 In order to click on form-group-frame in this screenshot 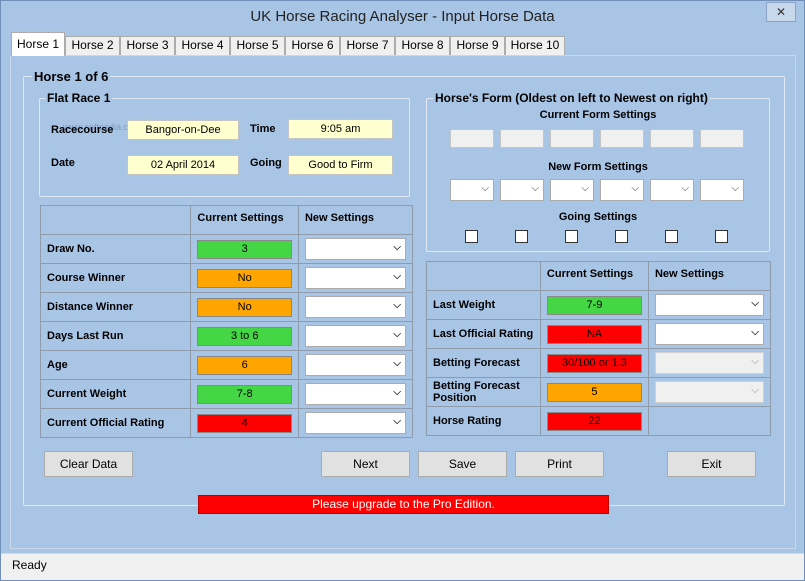, I will do `click(598, 175)`.